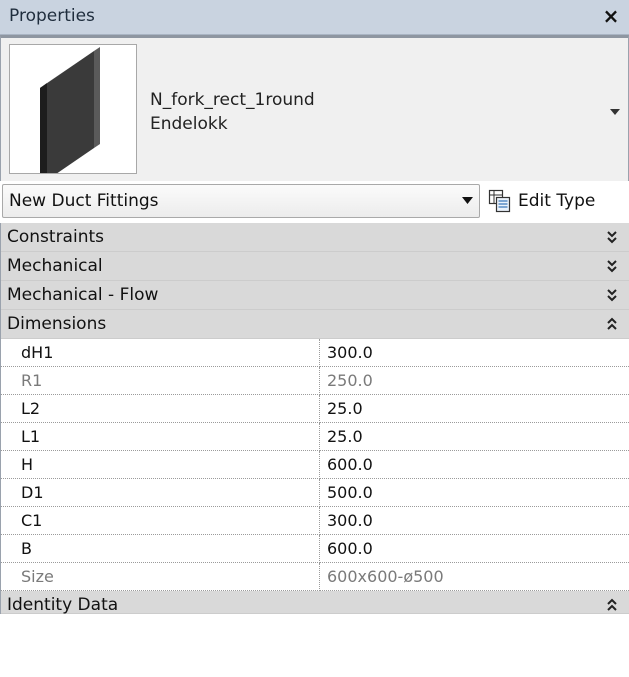 This screenshot has height=677, width=629. I want to click on dropdown-arrow-icon, so click(615, 112).